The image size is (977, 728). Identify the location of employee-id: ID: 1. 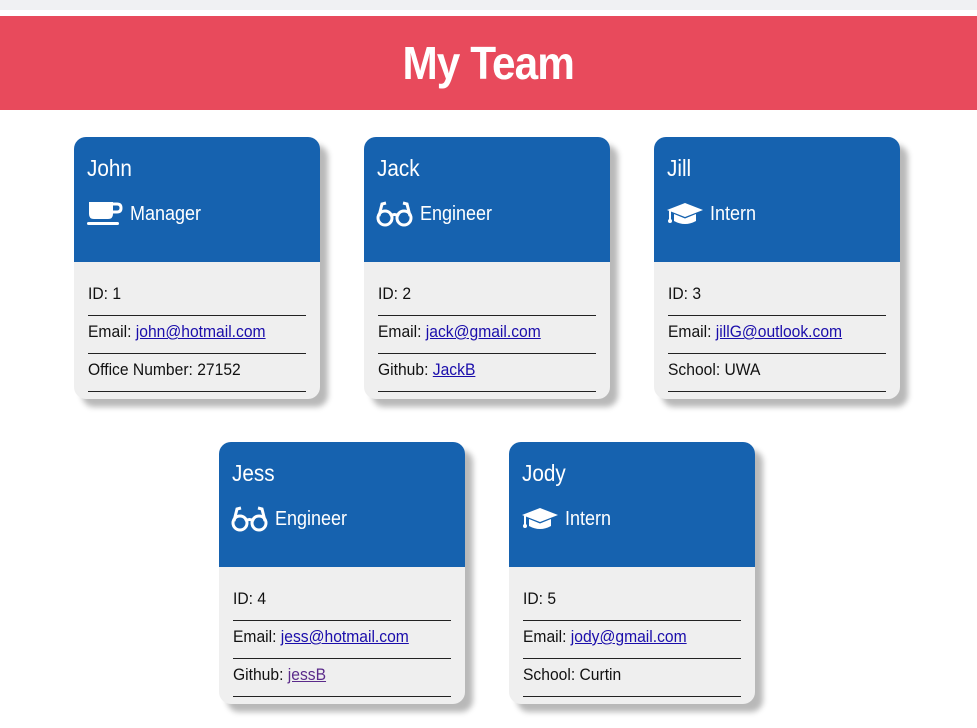
(197, 297).